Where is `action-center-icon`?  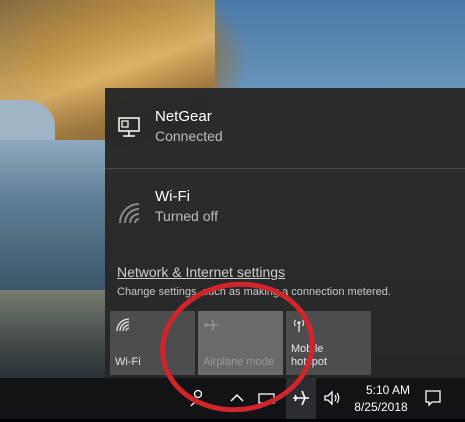 action-center-icon is located at coordinates (433, 398).